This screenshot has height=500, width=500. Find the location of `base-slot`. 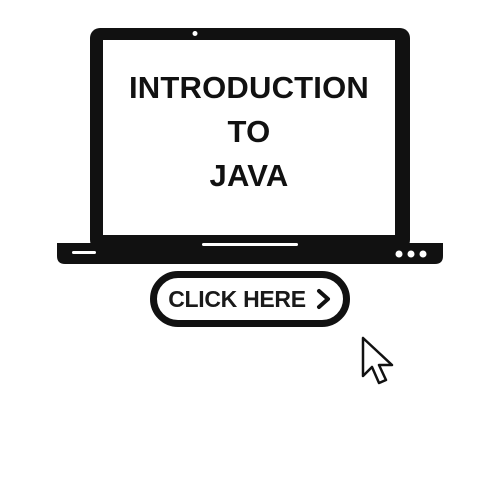

base-slot is located at coordinates (84, 252).